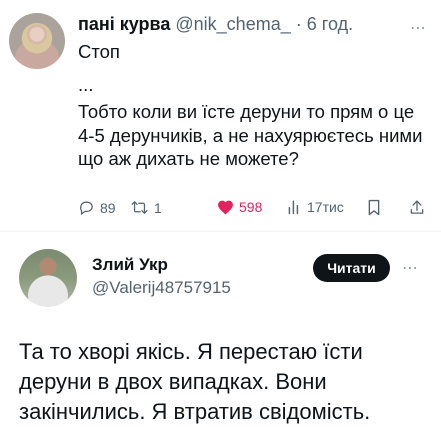 This screenshot has width=441, height=441. I want to click on tweet-header: пані курва @nik_chema_ · 6 год., so click(215, 24).